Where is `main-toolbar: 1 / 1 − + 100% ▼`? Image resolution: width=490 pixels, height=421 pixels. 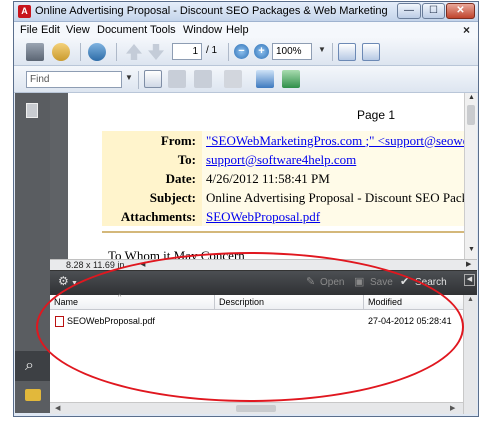 main-toolbar: 1 / 1 − + 100% ▼ is located at coordinates (246, 52).